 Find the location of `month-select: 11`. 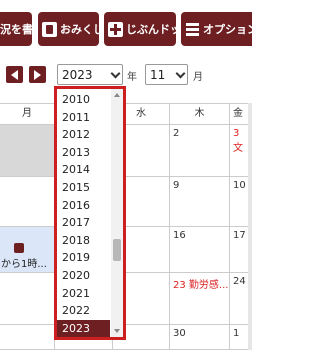

month-select: 11 is located at coordinates (166, 74).